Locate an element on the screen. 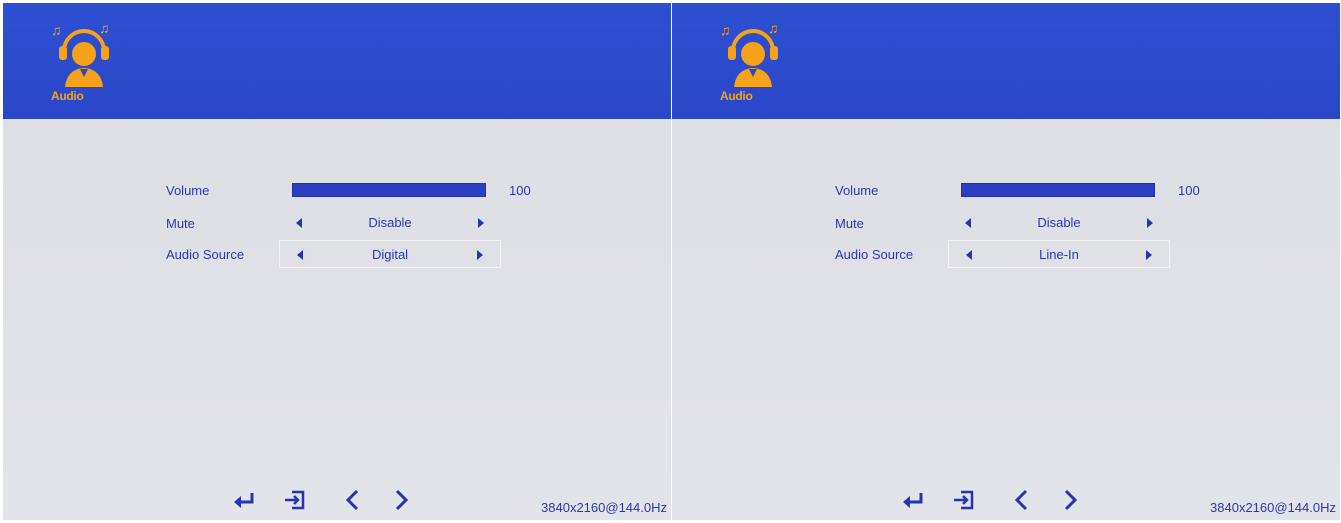  audio-source-selector: Line-In is located at coordinates (1059, 254).